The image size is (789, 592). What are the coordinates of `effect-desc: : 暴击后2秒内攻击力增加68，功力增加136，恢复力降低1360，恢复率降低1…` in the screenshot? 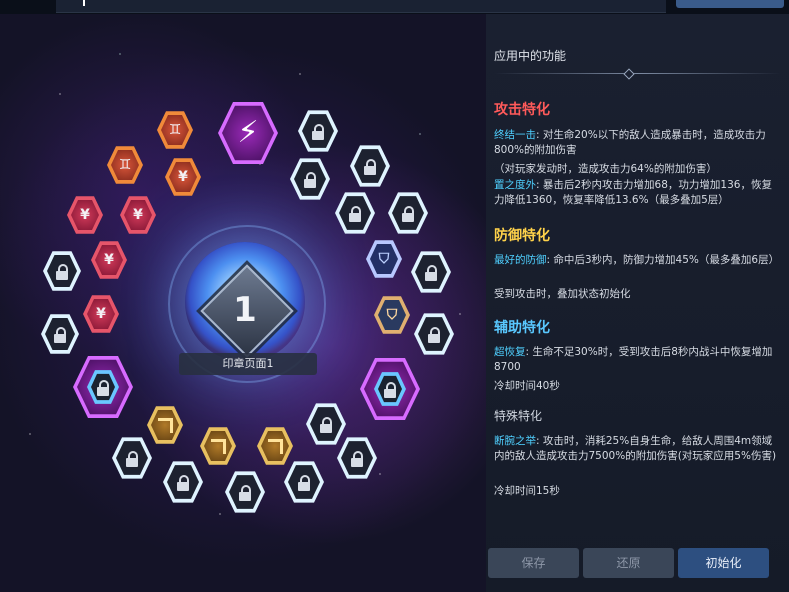 It's located at (633, 192).